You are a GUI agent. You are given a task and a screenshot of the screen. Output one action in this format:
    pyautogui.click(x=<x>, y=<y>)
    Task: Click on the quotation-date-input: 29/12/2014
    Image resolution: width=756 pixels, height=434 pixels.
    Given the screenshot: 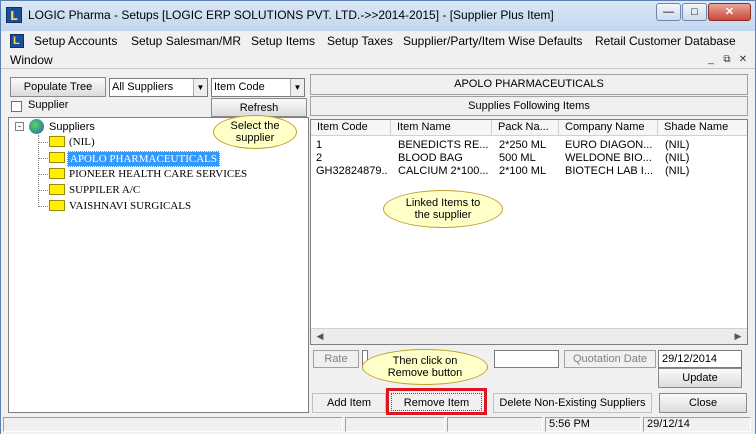 What is the action you would take?
    pyautogui.click(x=700, y=359)
    